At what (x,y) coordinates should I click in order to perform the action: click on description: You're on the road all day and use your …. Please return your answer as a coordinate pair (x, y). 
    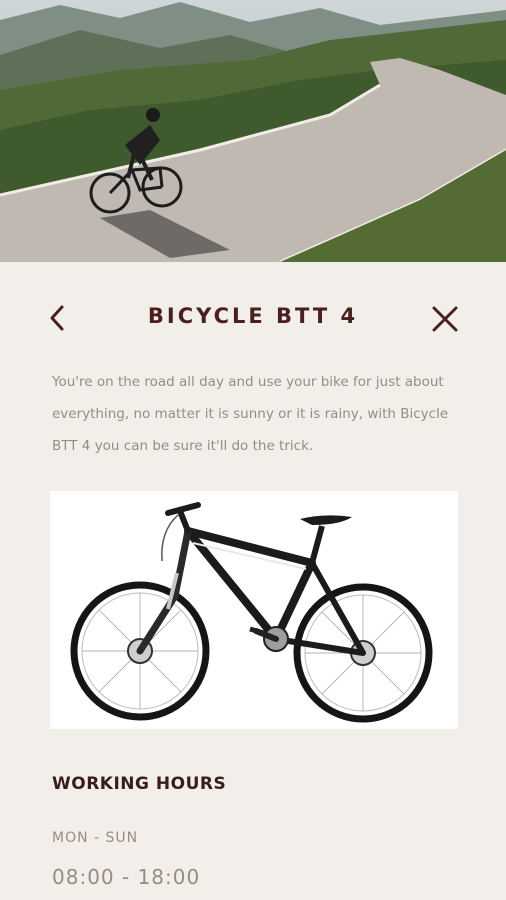
    Looking at the image, I should click on (250, 414).